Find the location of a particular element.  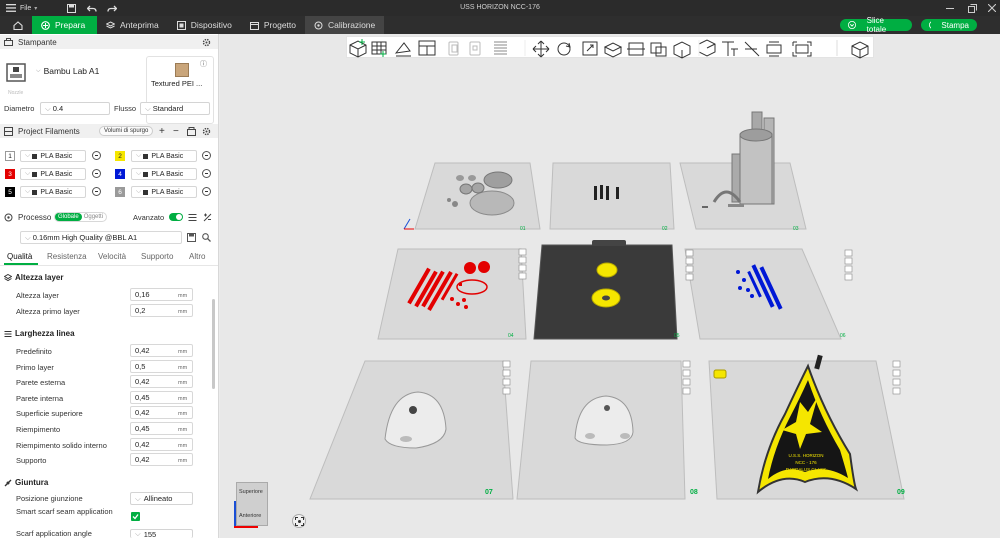

process-section-header: Processo Globale Oggetti Avanzato is located at coordinates (109, 217).